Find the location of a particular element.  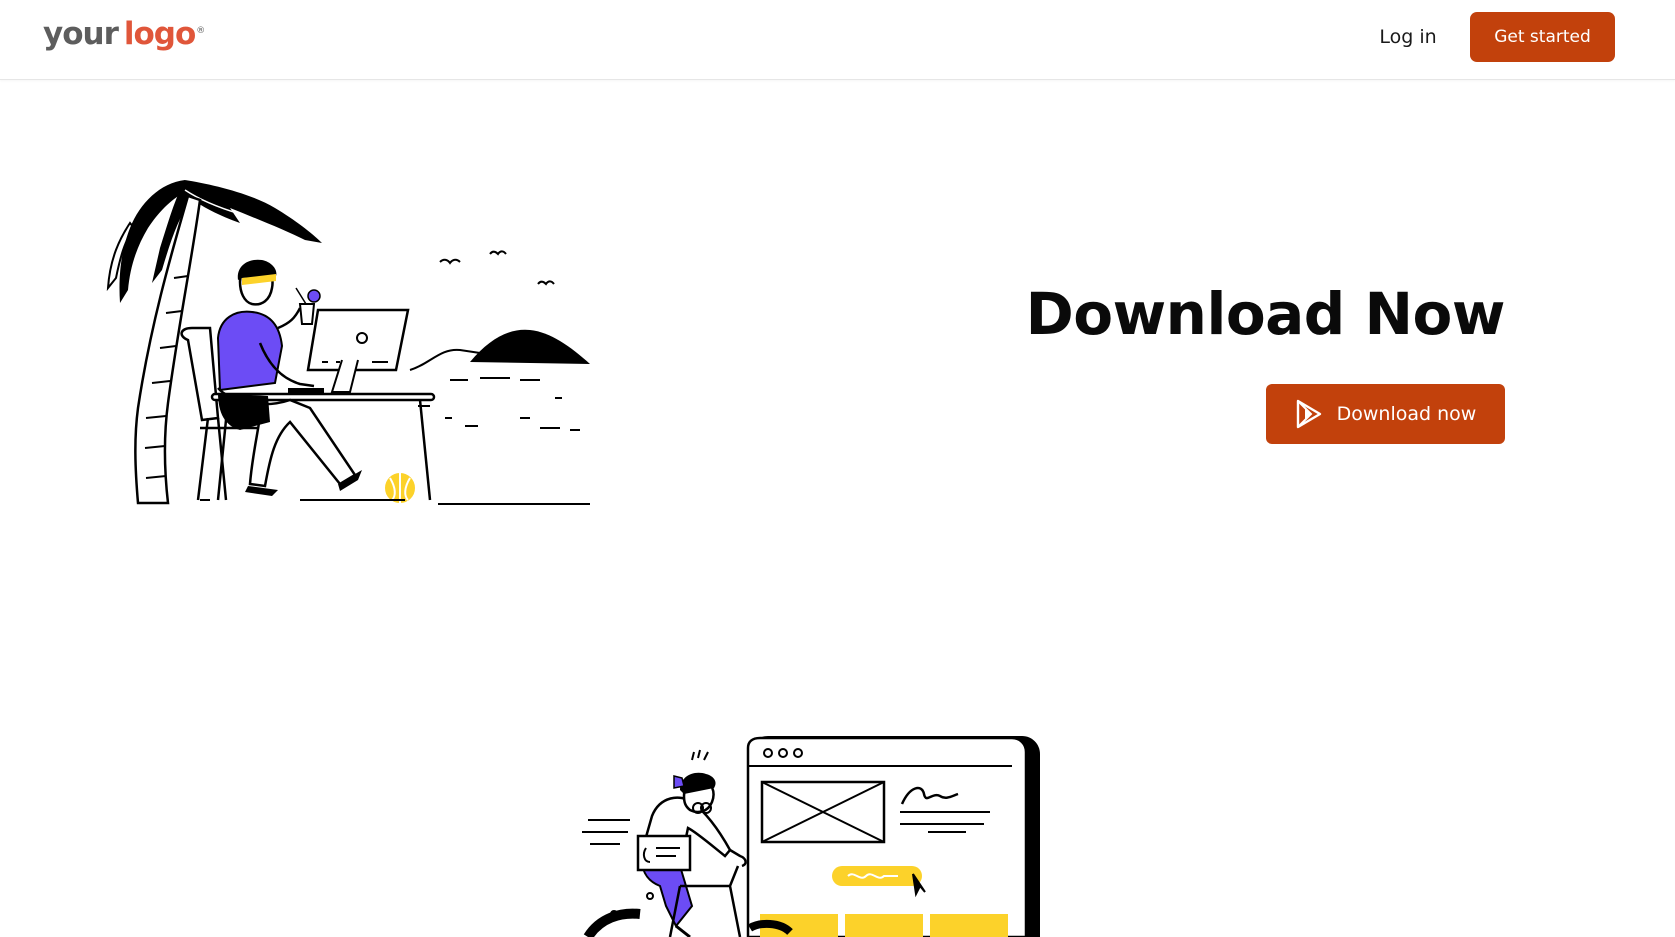

logo-word-logo: logo is located at coordinates (159, 34).